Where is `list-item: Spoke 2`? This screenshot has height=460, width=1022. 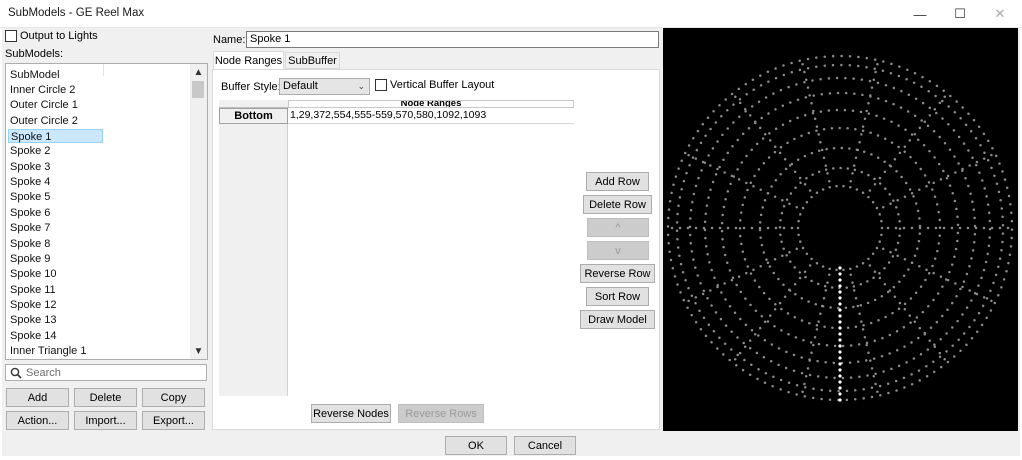
list-item: Spoke 2 is located at coordinates (55, 151).